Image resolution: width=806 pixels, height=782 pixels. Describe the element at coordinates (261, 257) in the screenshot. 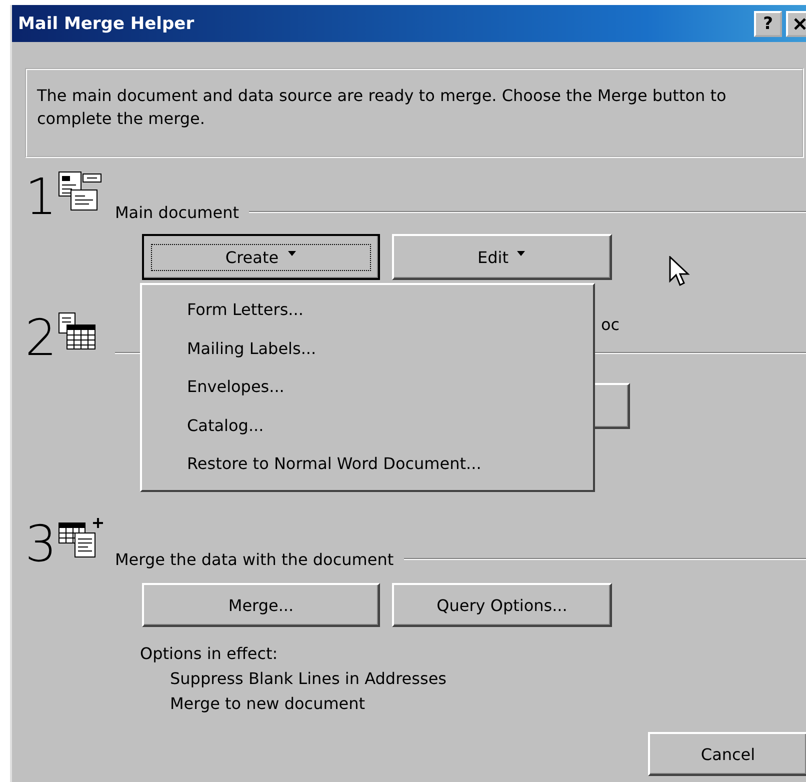

I see `dropdown-button: Create` at that location.